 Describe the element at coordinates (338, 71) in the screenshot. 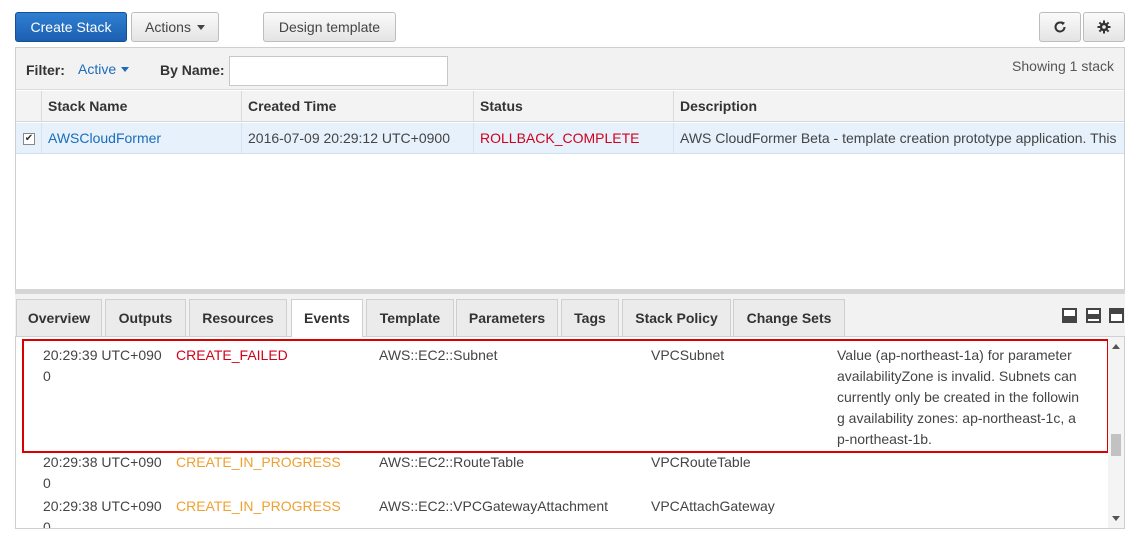

I see `stack-name-search-input` at that location.